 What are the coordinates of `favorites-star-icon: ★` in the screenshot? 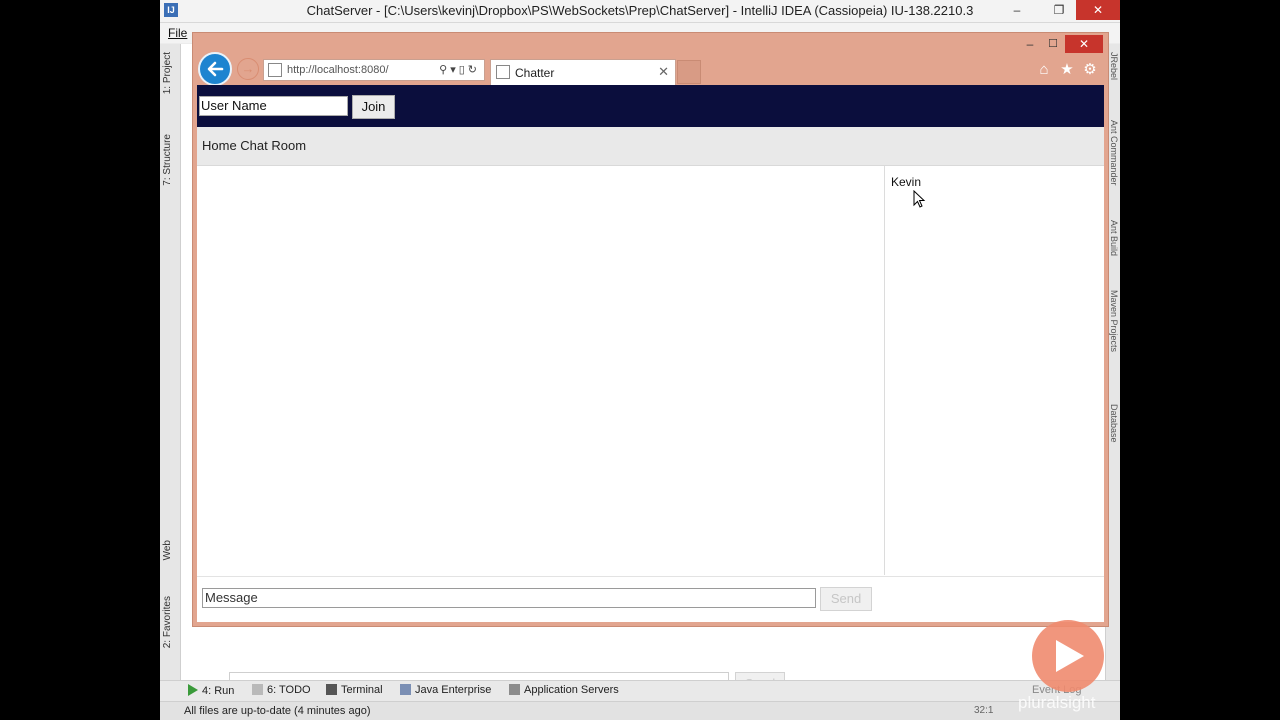 It's located at (1067, 70).